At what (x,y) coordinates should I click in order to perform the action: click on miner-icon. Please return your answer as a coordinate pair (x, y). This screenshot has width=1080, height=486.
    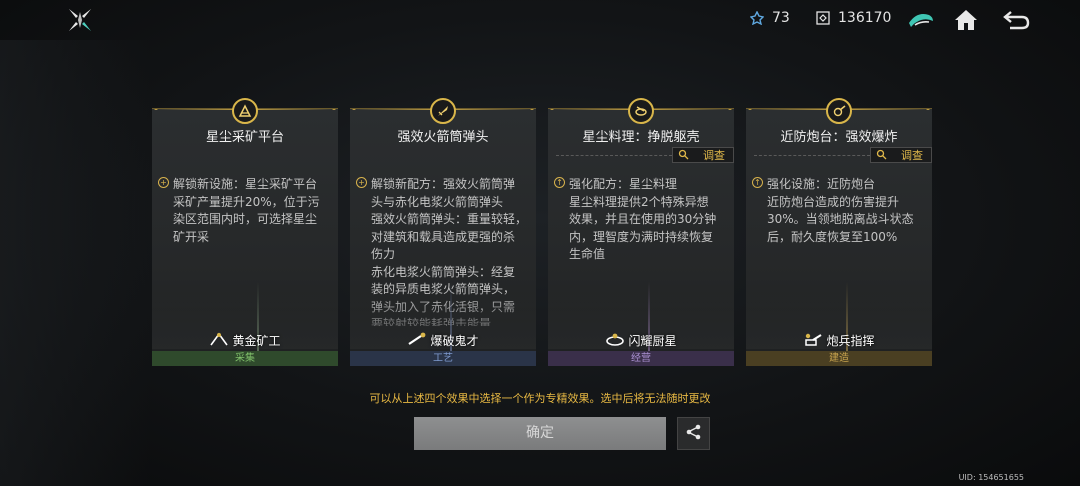
    Looking at the image, I should click on (219, 340).